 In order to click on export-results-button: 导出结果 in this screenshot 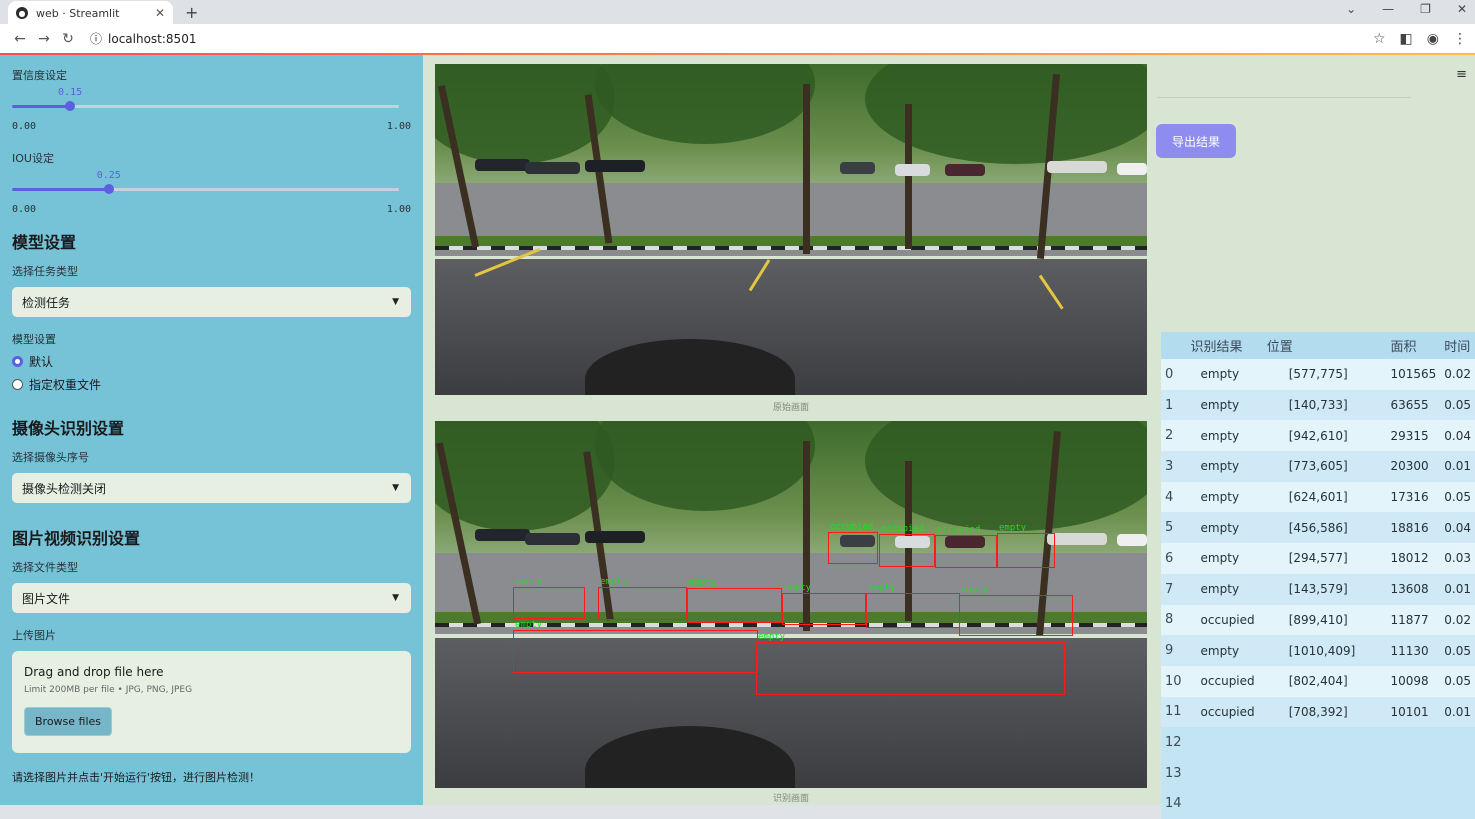, I will do `click(1196, 141)`.